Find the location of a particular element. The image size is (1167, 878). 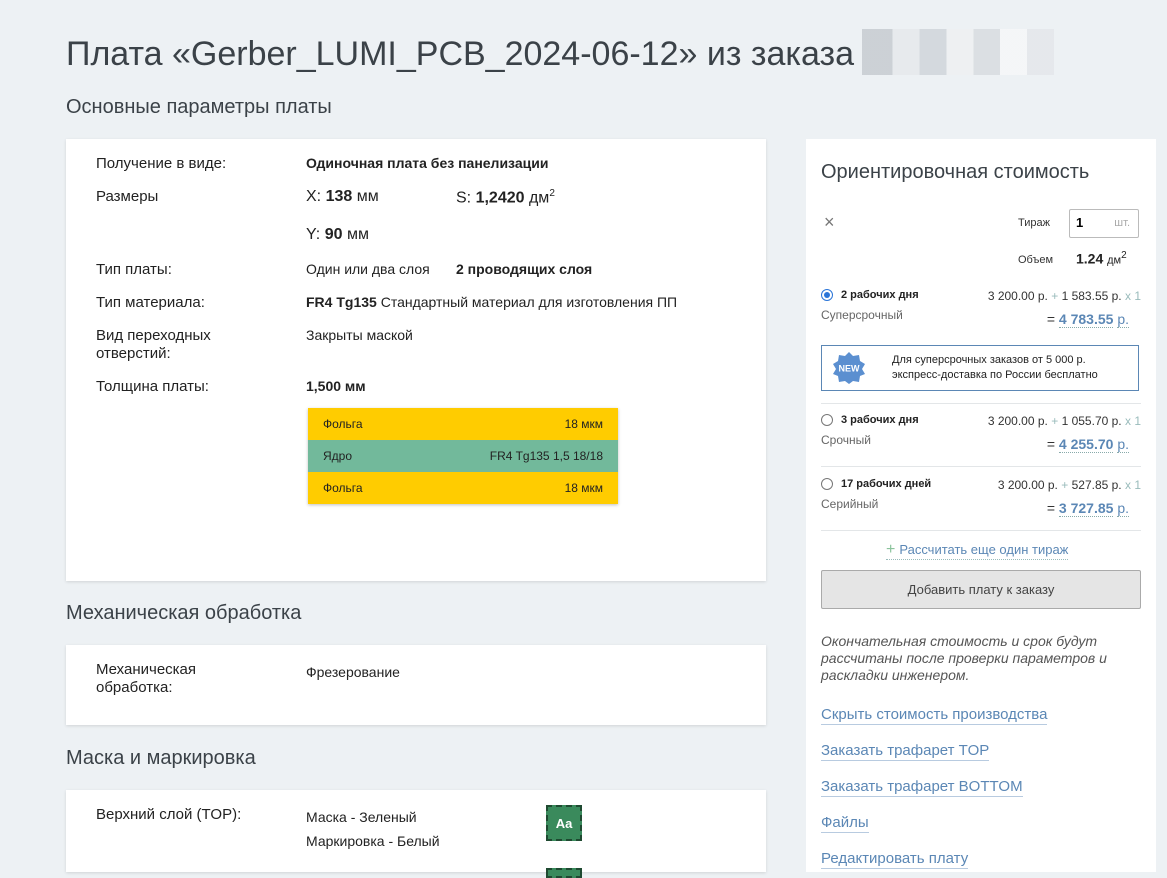

option-price-line: 3 200.00 р. + 1 583.55 р. x 1 is located at coordinates (1056, 296).